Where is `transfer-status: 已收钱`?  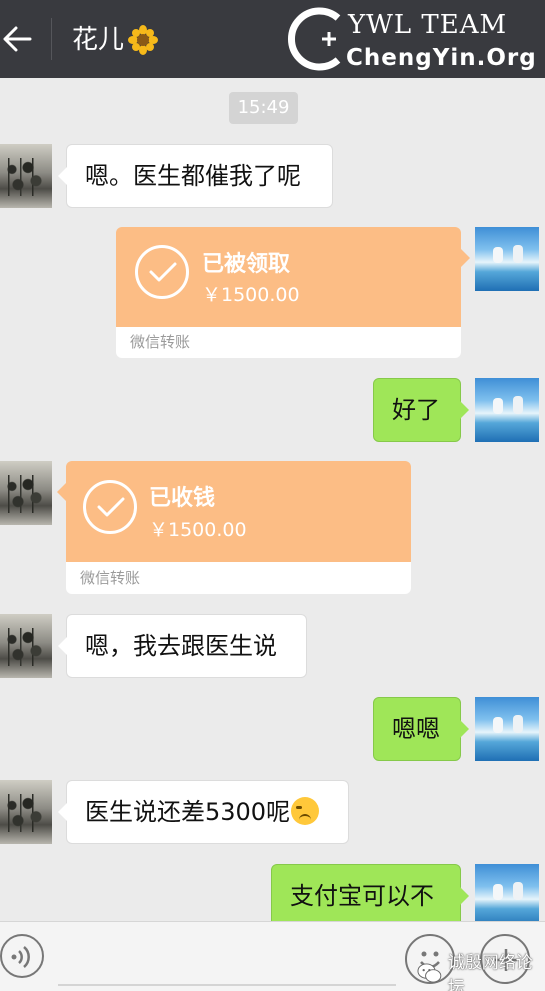 transfer-status: 已收钱 is located at coordinates (182, 498).